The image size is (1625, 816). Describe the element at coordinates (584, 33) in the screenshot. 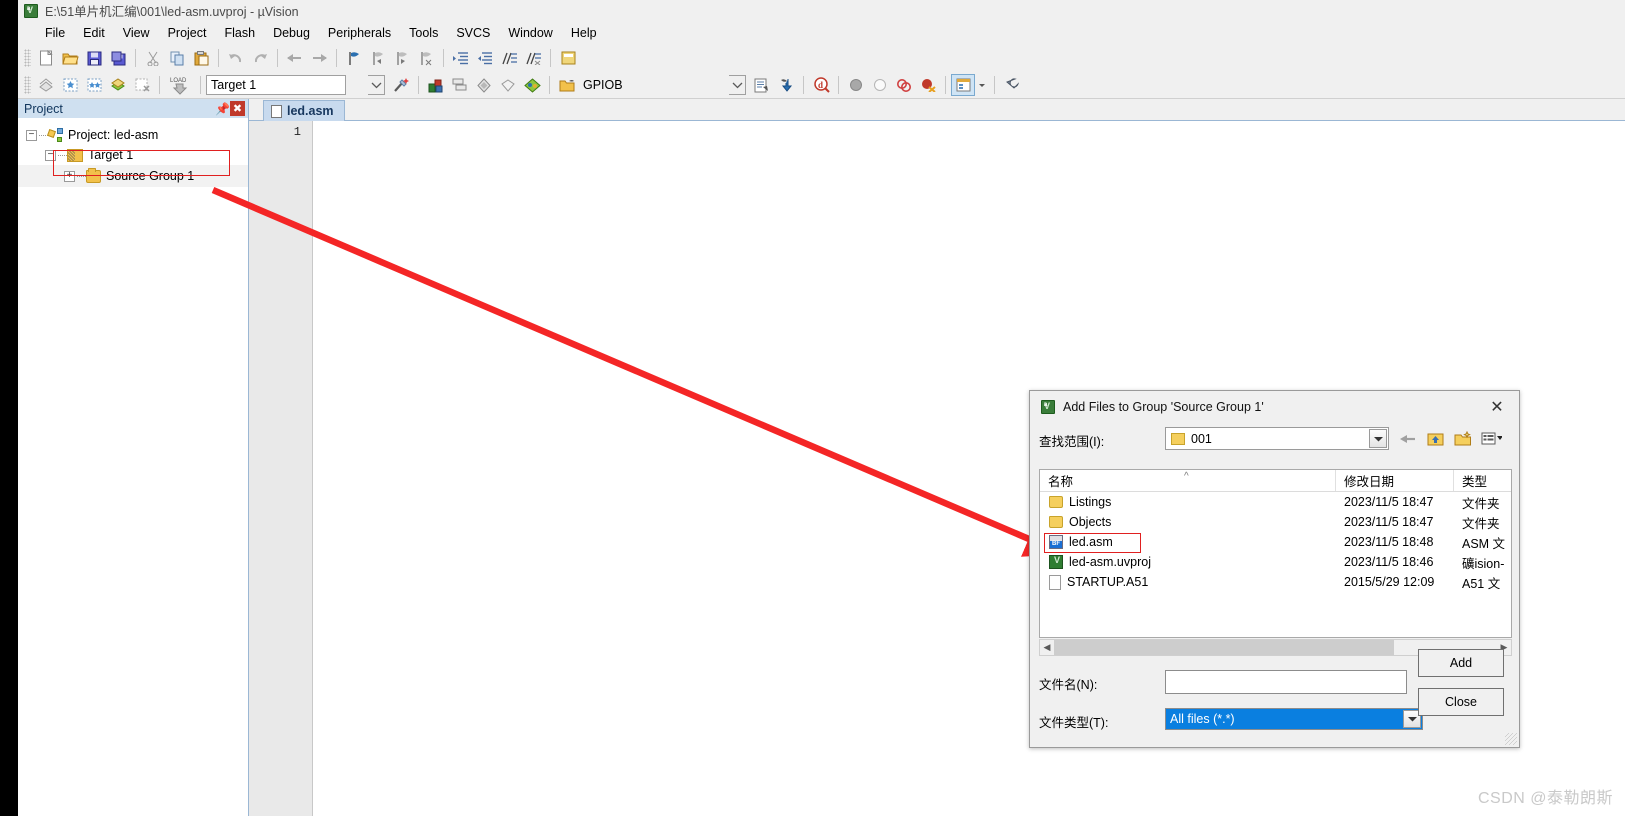

I see `menu-item-help: Help` at that location.